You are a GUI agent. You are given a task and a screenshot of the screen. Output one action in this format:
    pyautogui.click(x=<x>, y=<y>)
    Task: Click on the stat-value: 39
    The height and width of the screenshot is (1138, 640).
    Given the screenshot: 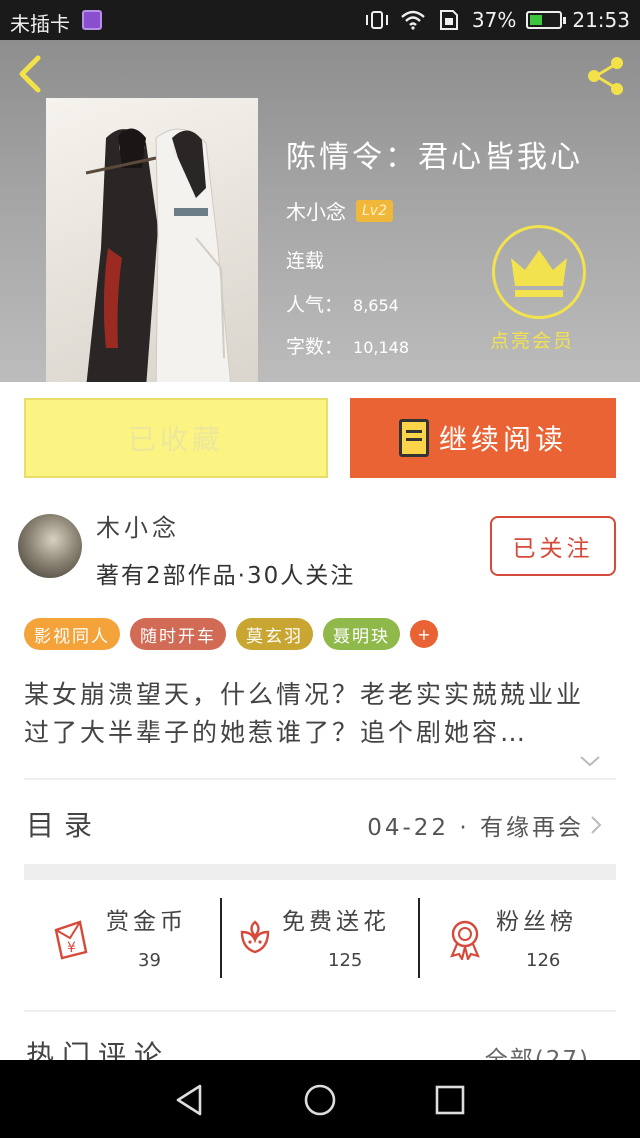 What is the action you would take?
    pyautogui.click(x=149, y=960)
    